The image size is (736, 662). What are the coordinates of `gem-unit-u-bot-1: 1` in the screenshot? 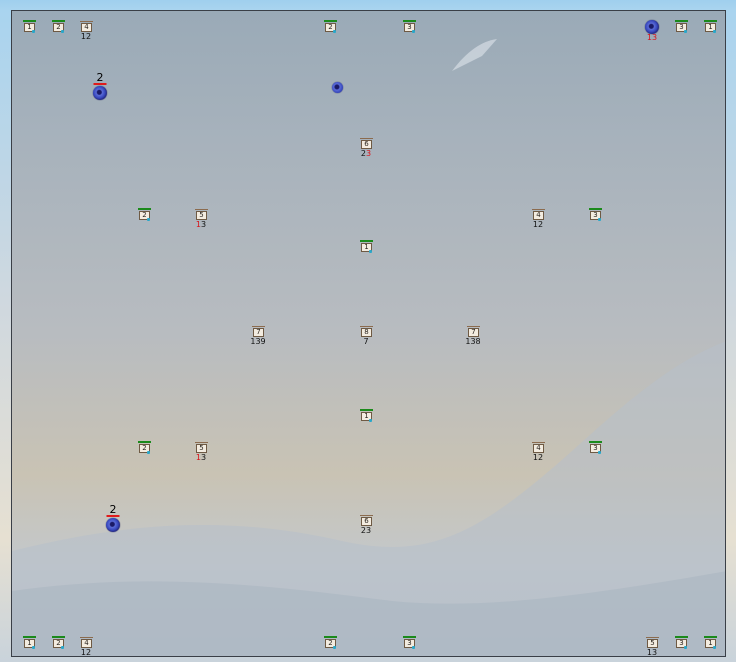 It's located at (29, 642).